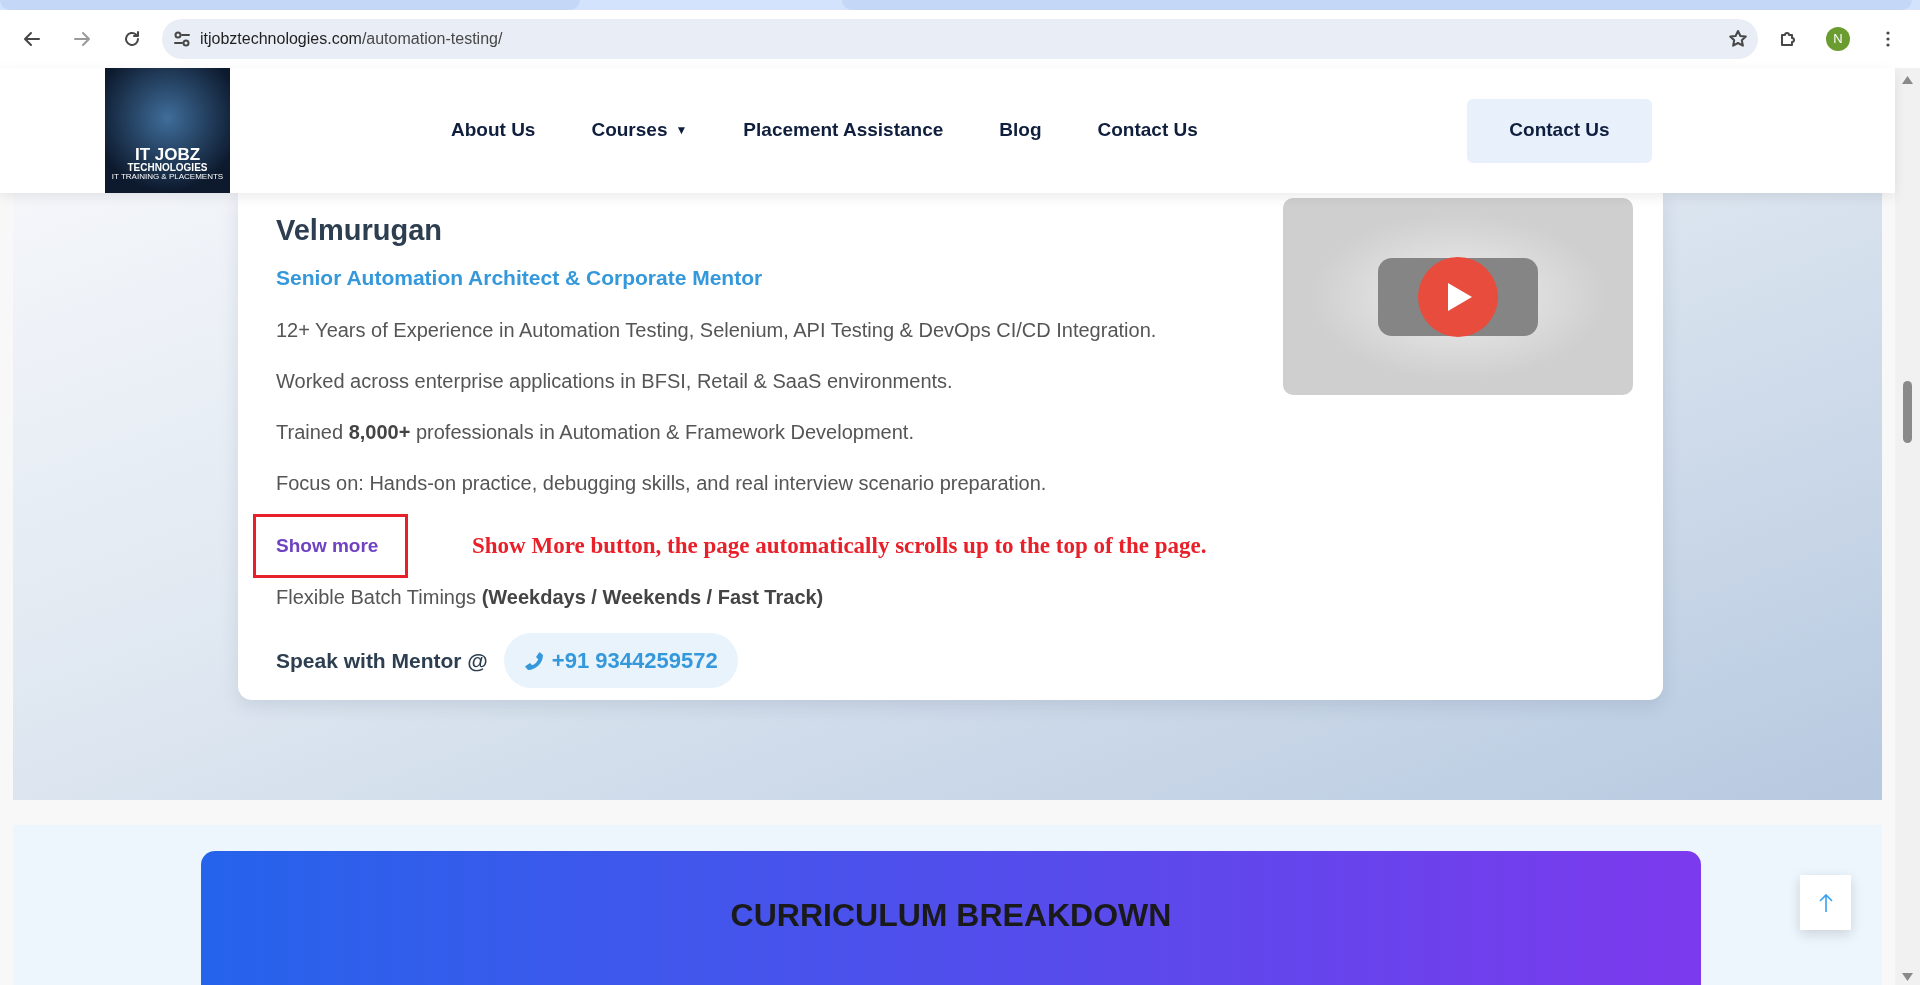  Describe the element at coordinates (167, 130) in the screenshot. I see `logo: IT JOBZ TECHNOLOGIES IT TRAINING & PLACEMENTS` at that location.